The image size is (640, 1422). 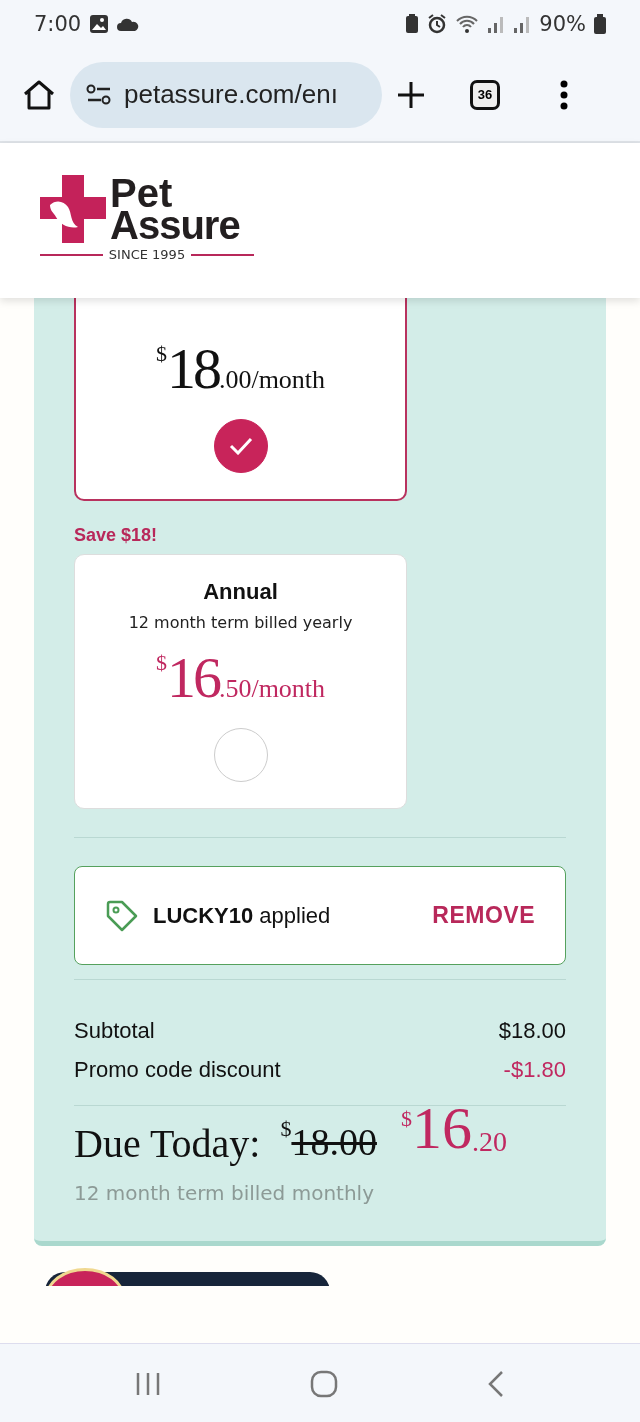 I want to click on plan-title: Annual, so click(x=240, y=592).